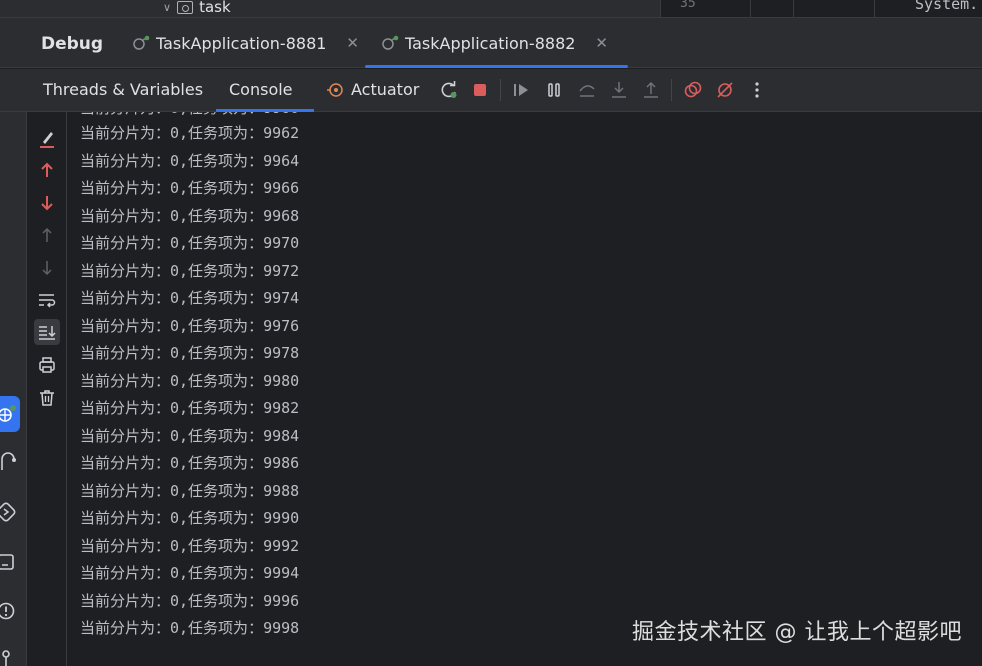 The width and height of the screenshot is (982, 666). Describe the element at coordinates (123, 89) in the screenshot. I see `tab-threads-variables: Threads & Variables` at that location.